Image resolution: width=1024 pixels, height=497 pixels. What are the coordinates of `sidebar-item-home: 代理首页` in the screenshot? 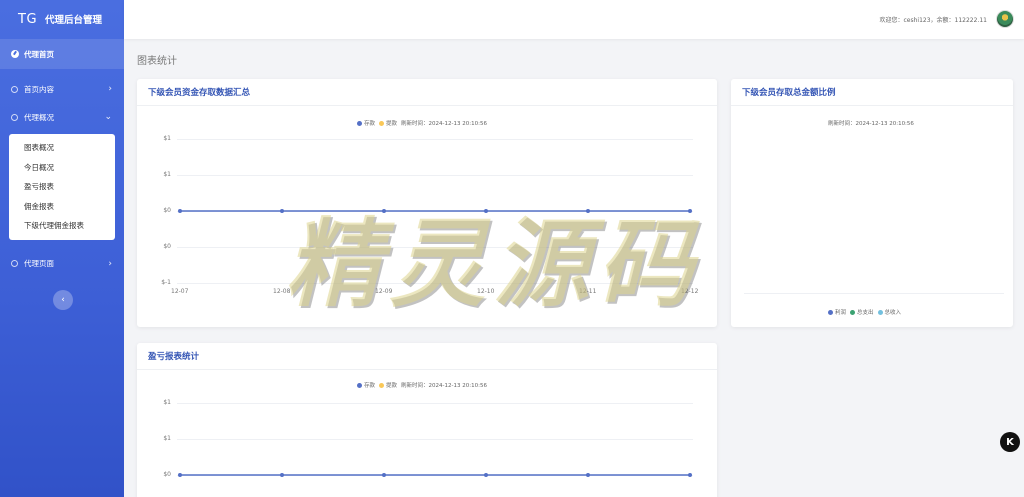 It's located at (62, 54).